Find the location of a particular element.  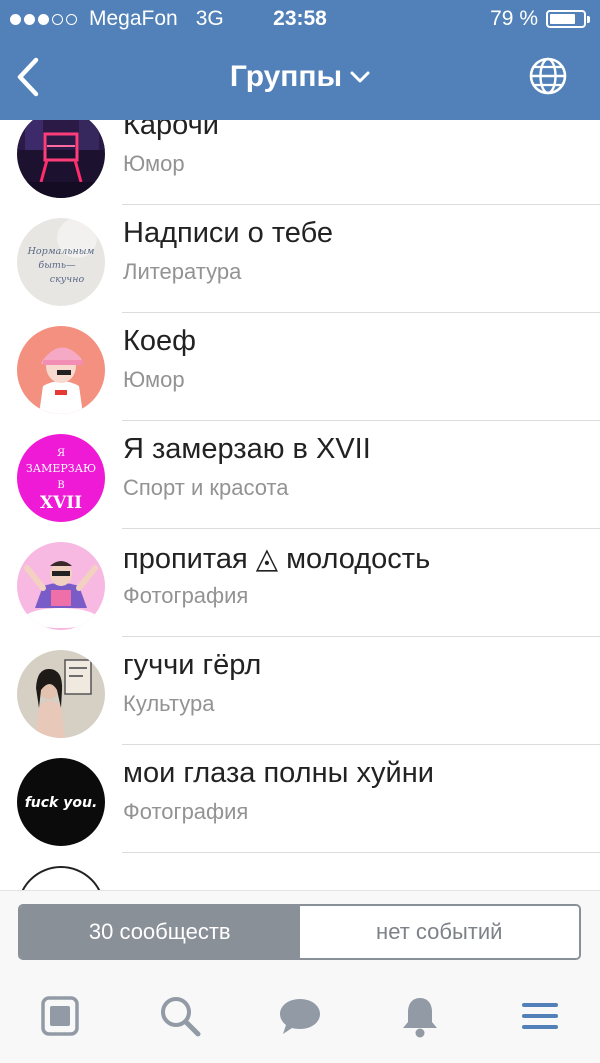

messages-icon is located at coordinates (300, 1016).